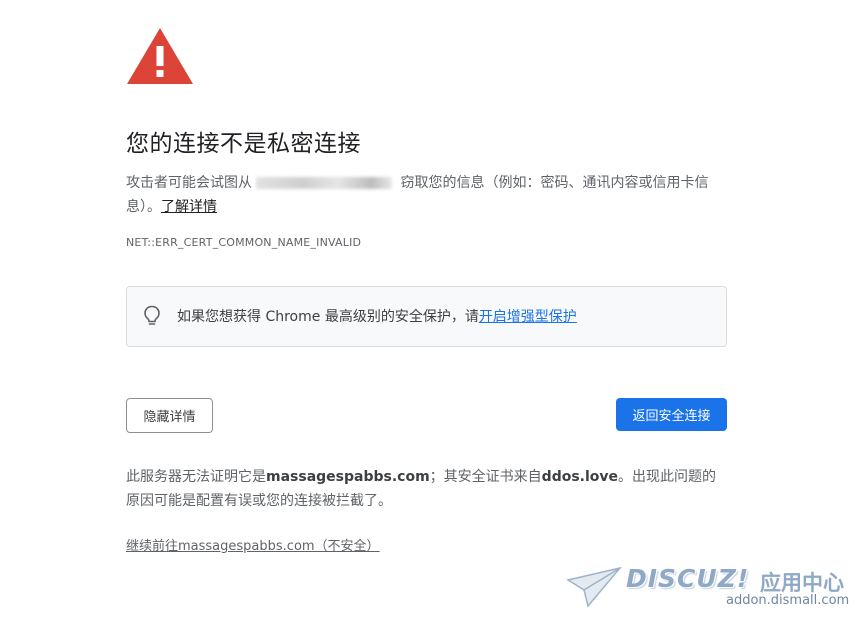 The width and height of the screenshot is (867, 627). What do you see at coordinates (169, 415) in the screenshot?
I see `hide-details-button: 隐藏详情` at bounding box center [169, 415].